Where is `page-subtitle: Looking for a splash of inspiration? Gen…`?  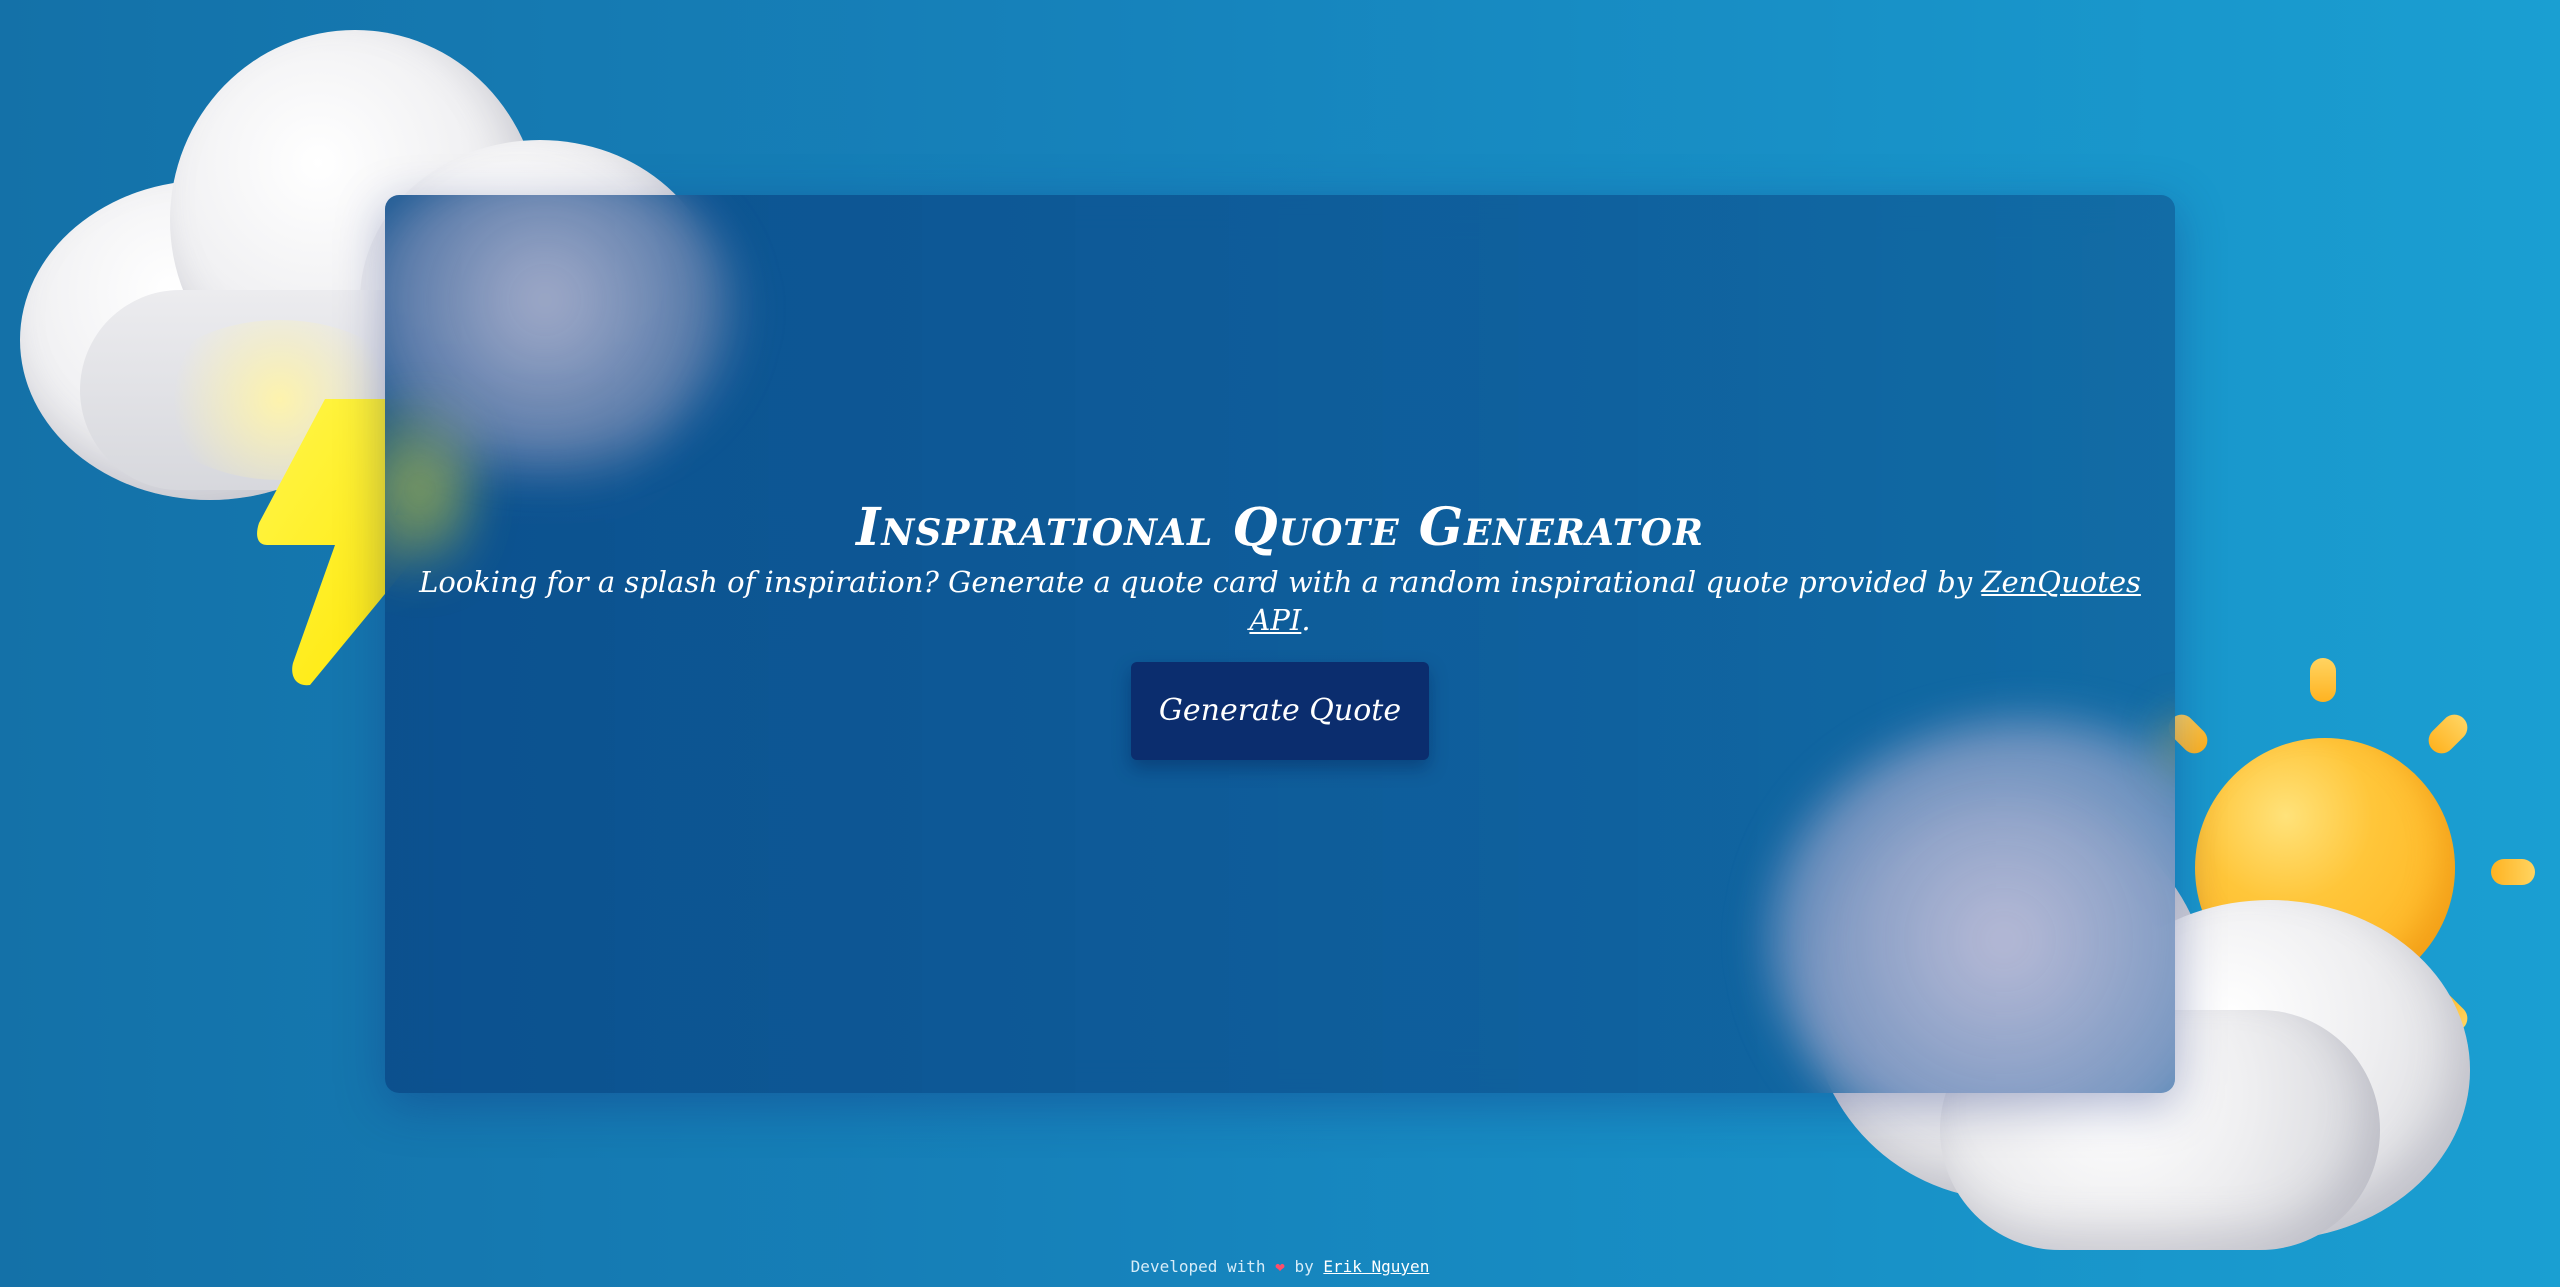 page-subtitle: Looking for a splash of inspiration? Gen… is located at coordinates (1280, 601).